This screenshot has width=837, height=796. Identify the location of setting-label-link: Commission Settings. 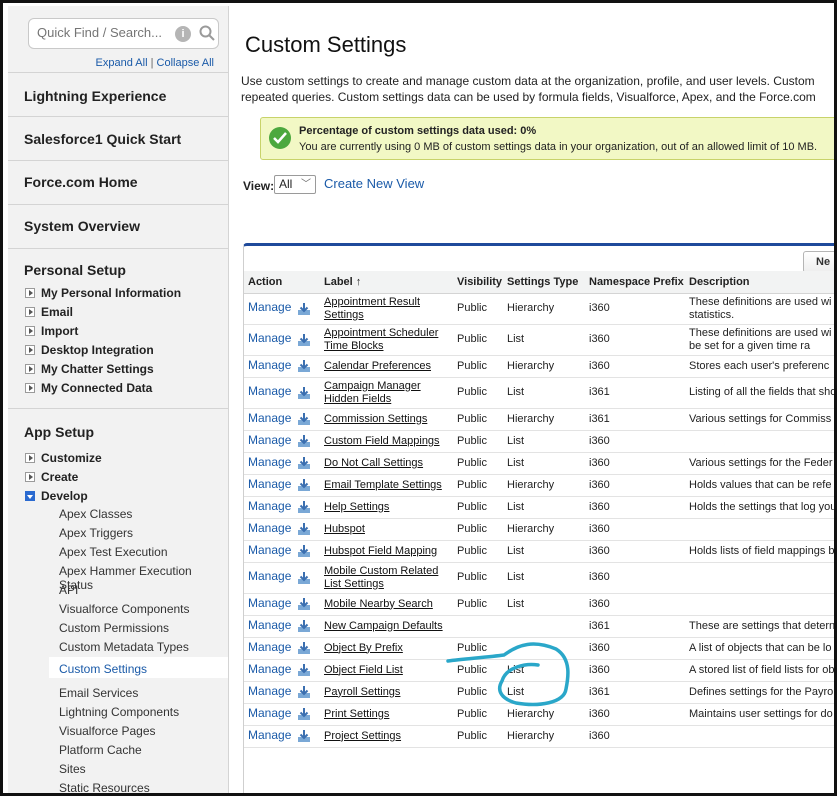
(375, 419).